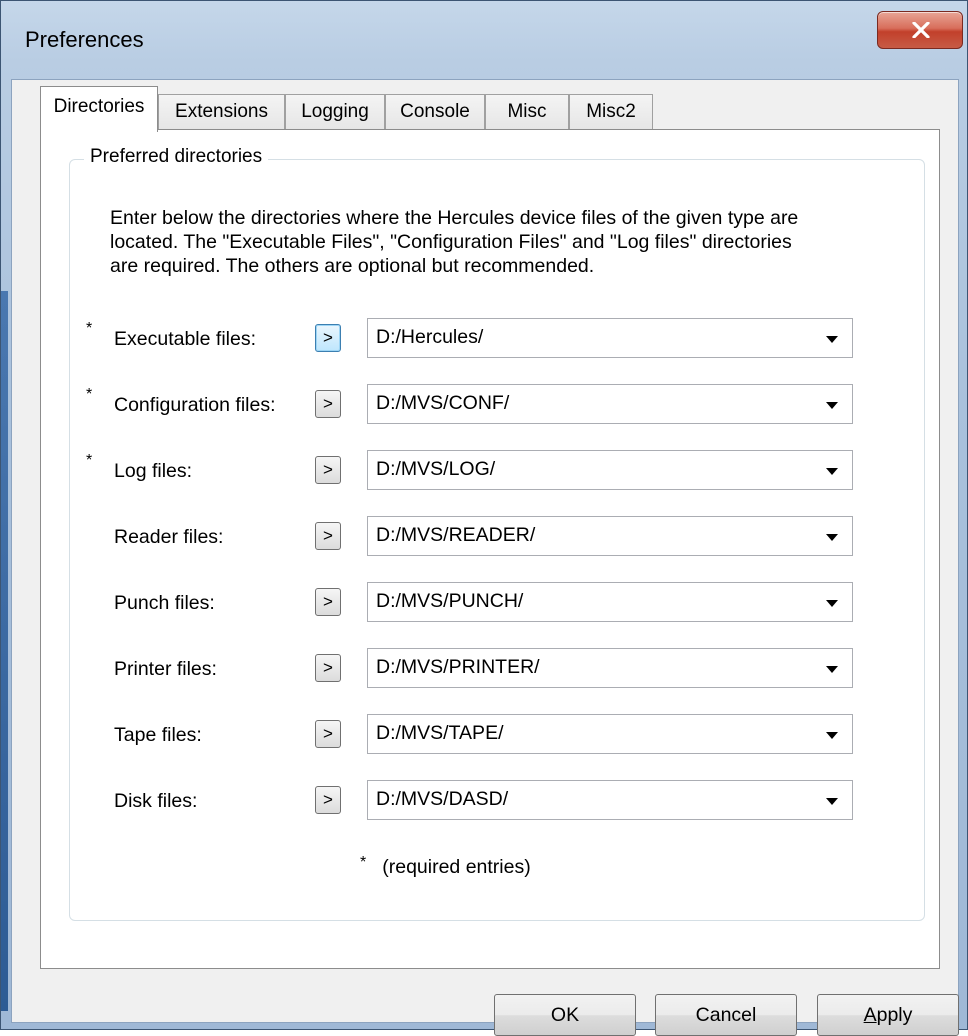  I want to click on tab-misc: Misc, so click(527, 112).